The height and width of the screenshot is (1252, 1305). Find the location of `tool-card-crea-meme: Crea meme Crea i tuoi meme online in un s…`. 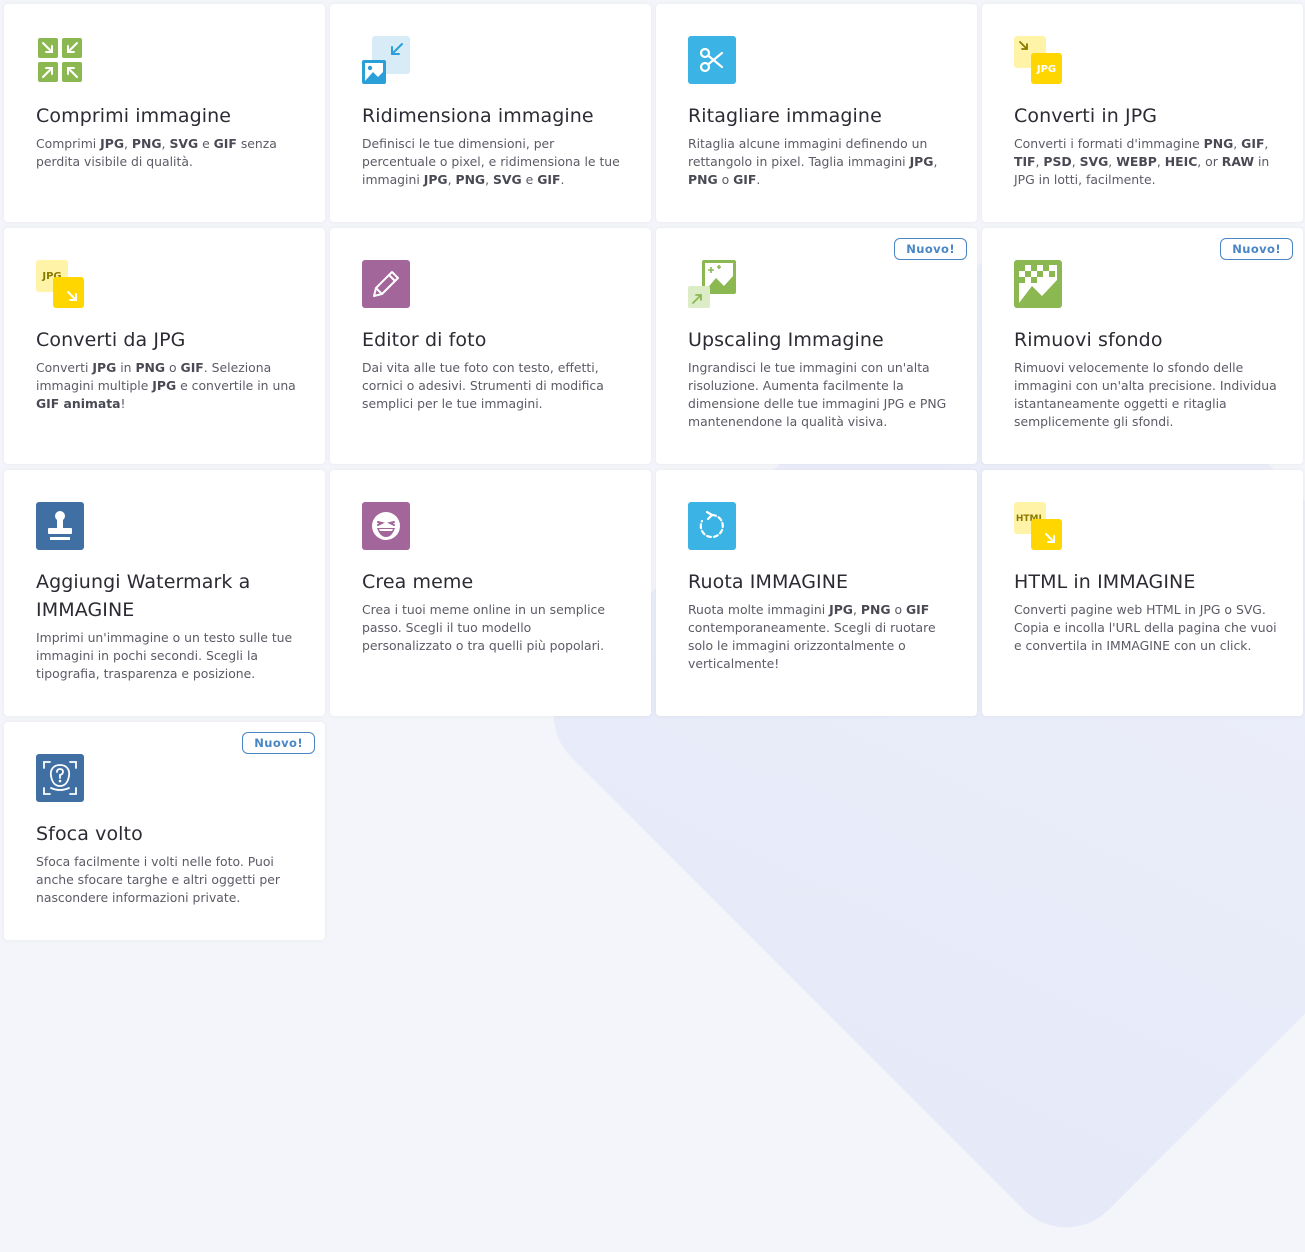

tool-card-crea-meme: Crea meme Crea i tuoi meme online in un s… is located at coordinates (490, 593).